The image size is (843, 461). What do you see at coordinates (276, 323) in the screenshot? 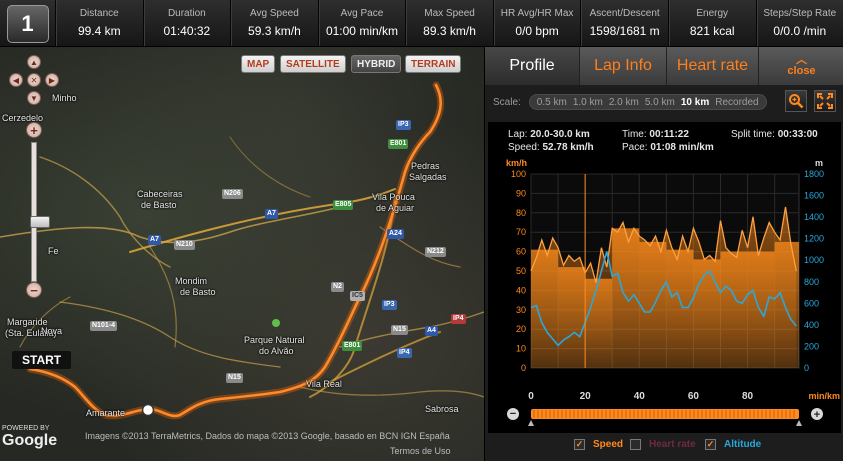
I see `park-marker-icon` at bounding box center [276, 323].